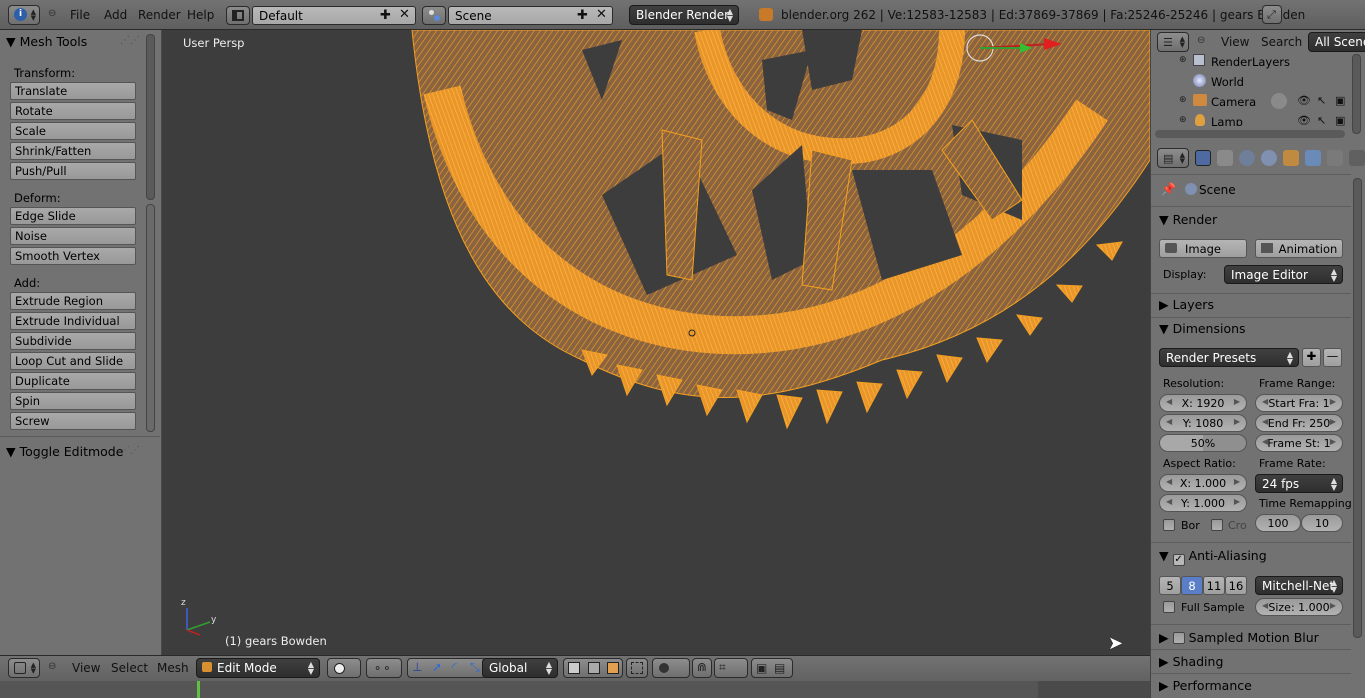 Image resolution: width=1365 pixels, height=698 pixels. What do you see at coordinates (1291, 158) in the screenshot?
I see `object-tab-icon` at bounding box center [1291, 158].